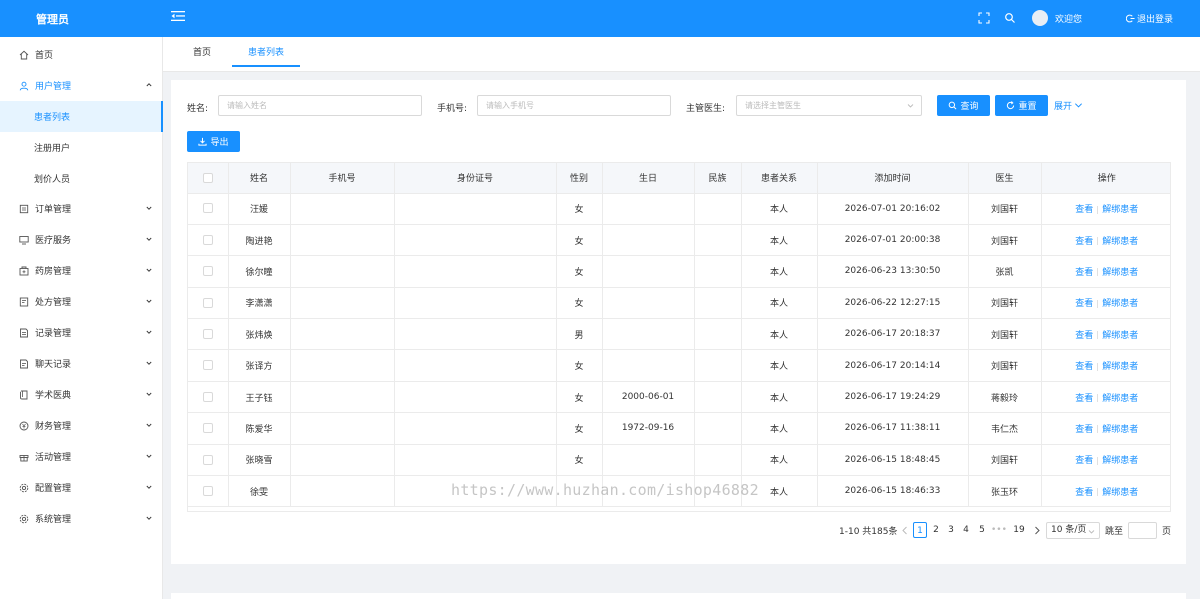 The width and height of the screenshot is (1200, 599). Describe the element at coordinates (1142, 530) in the screenshot. I see `jump-page-input` at that location.